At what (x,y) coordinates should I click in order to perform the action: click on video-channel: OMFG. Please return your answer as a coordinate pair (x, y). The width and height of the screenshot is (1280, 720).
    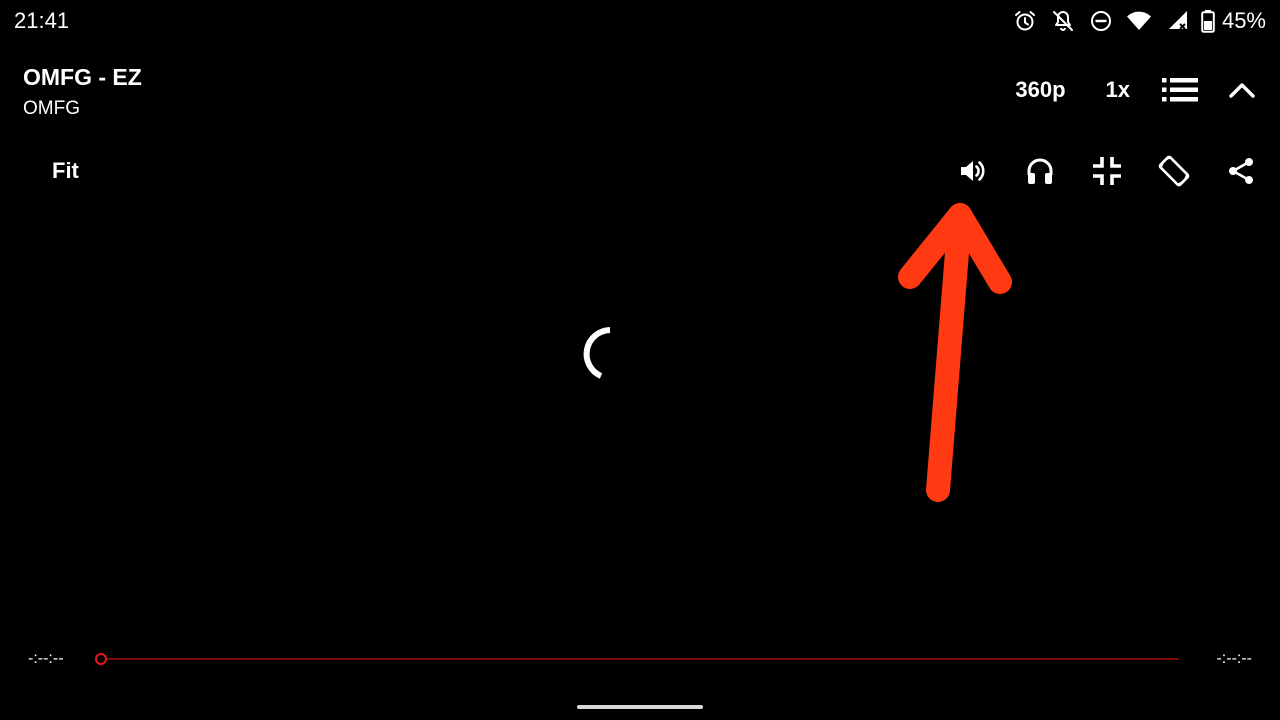
    Looking at the image, I should click on (51, 108).